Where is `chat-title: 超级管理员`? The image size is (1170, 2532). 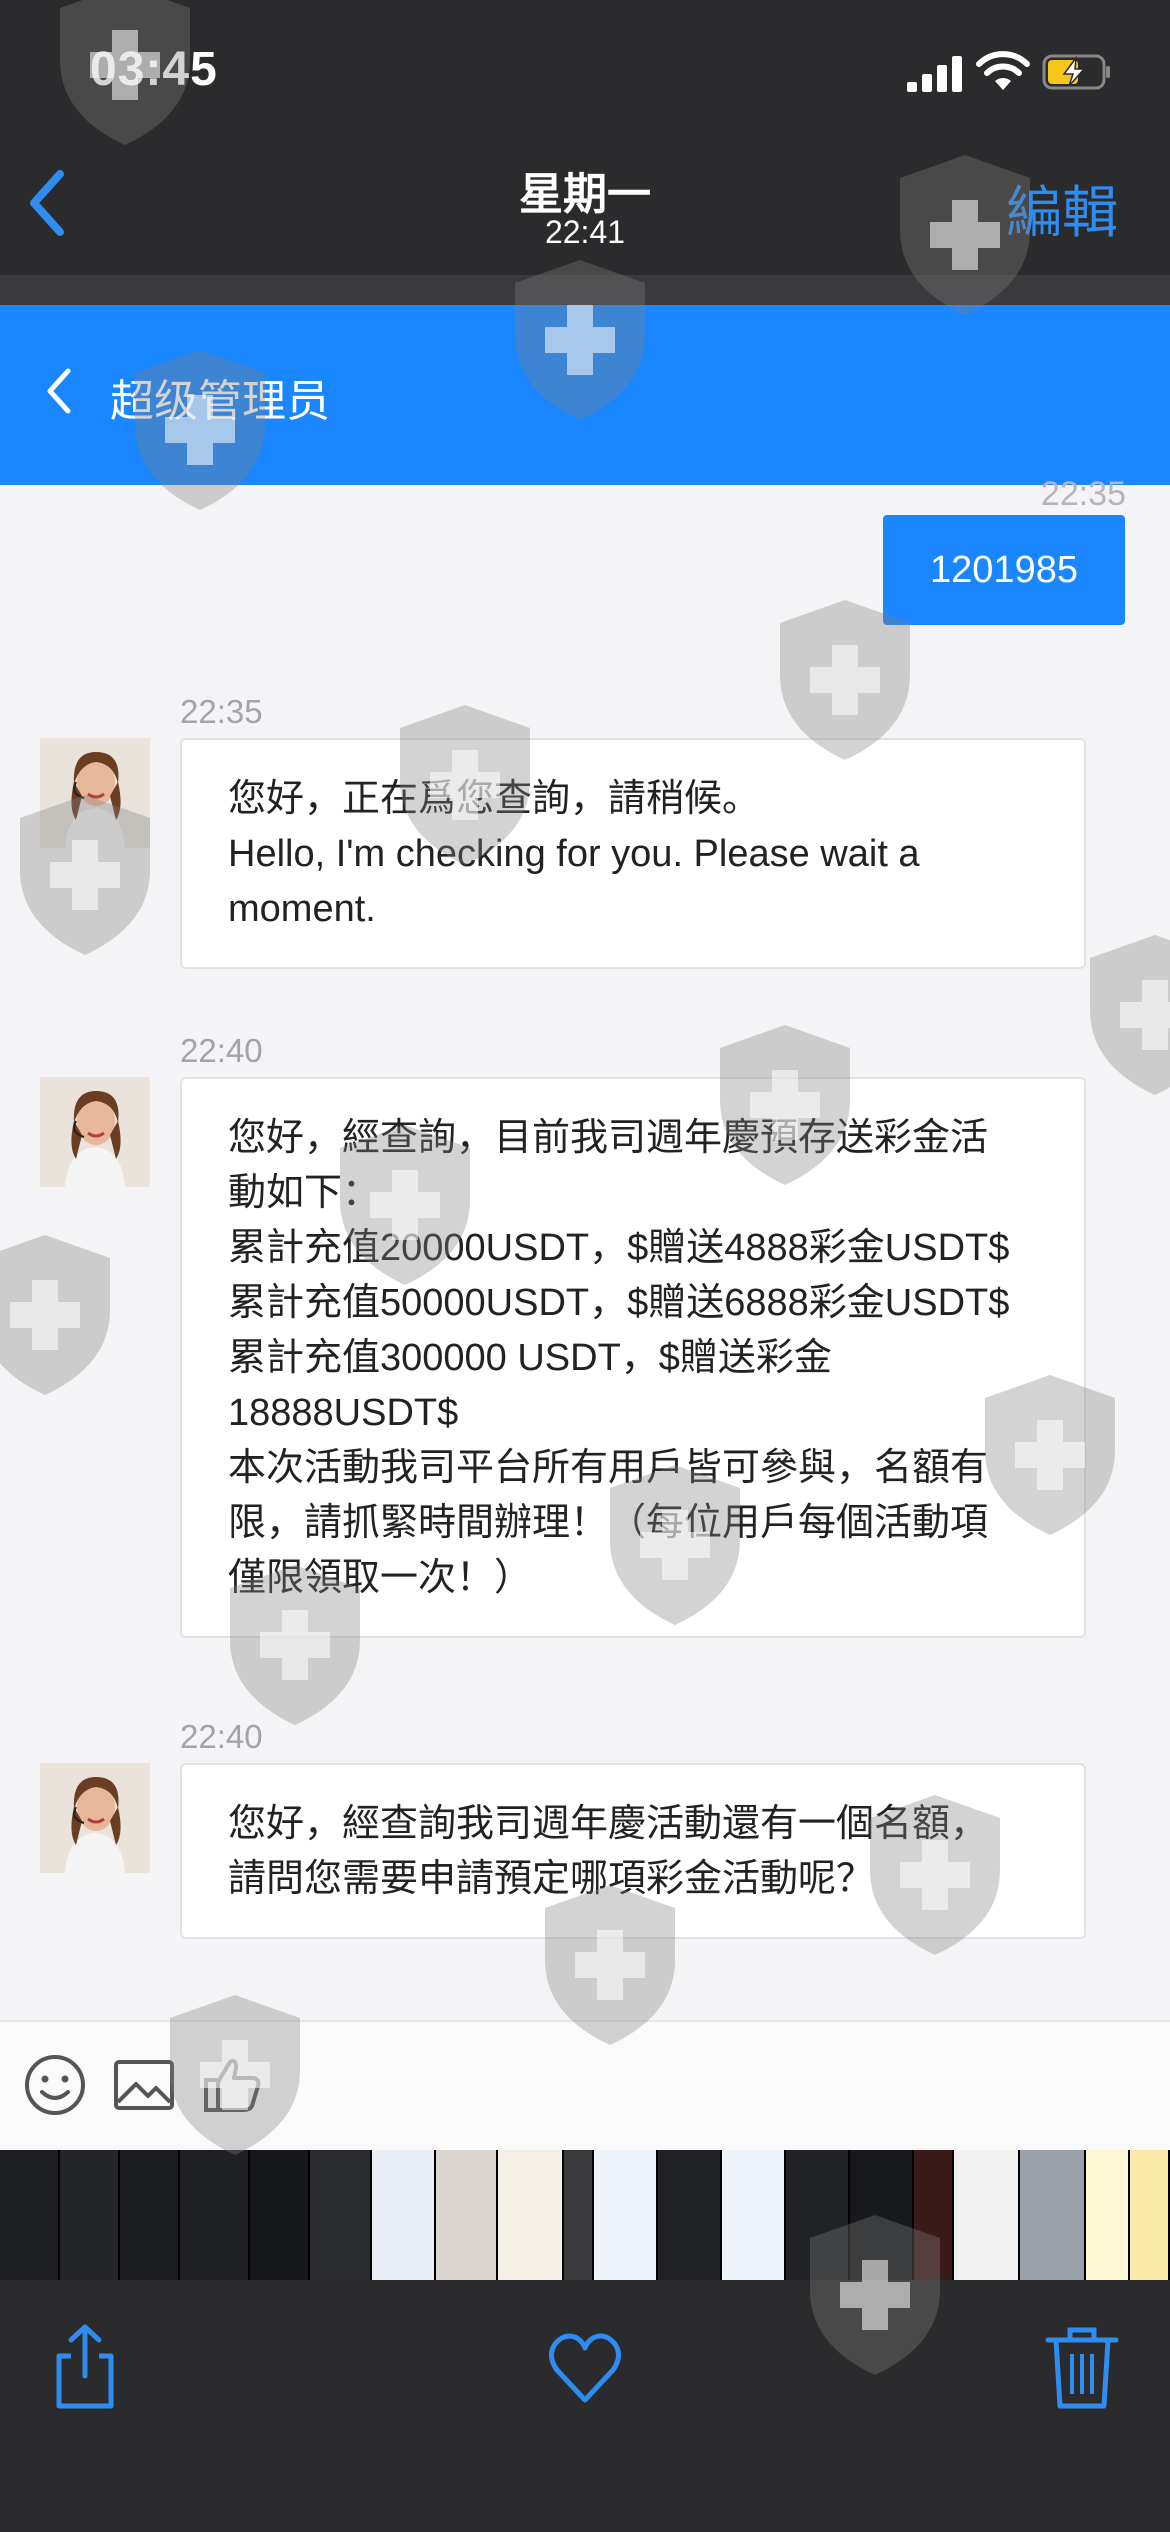
chat-title: 超级管理员 is located at coordinates (220, 401).